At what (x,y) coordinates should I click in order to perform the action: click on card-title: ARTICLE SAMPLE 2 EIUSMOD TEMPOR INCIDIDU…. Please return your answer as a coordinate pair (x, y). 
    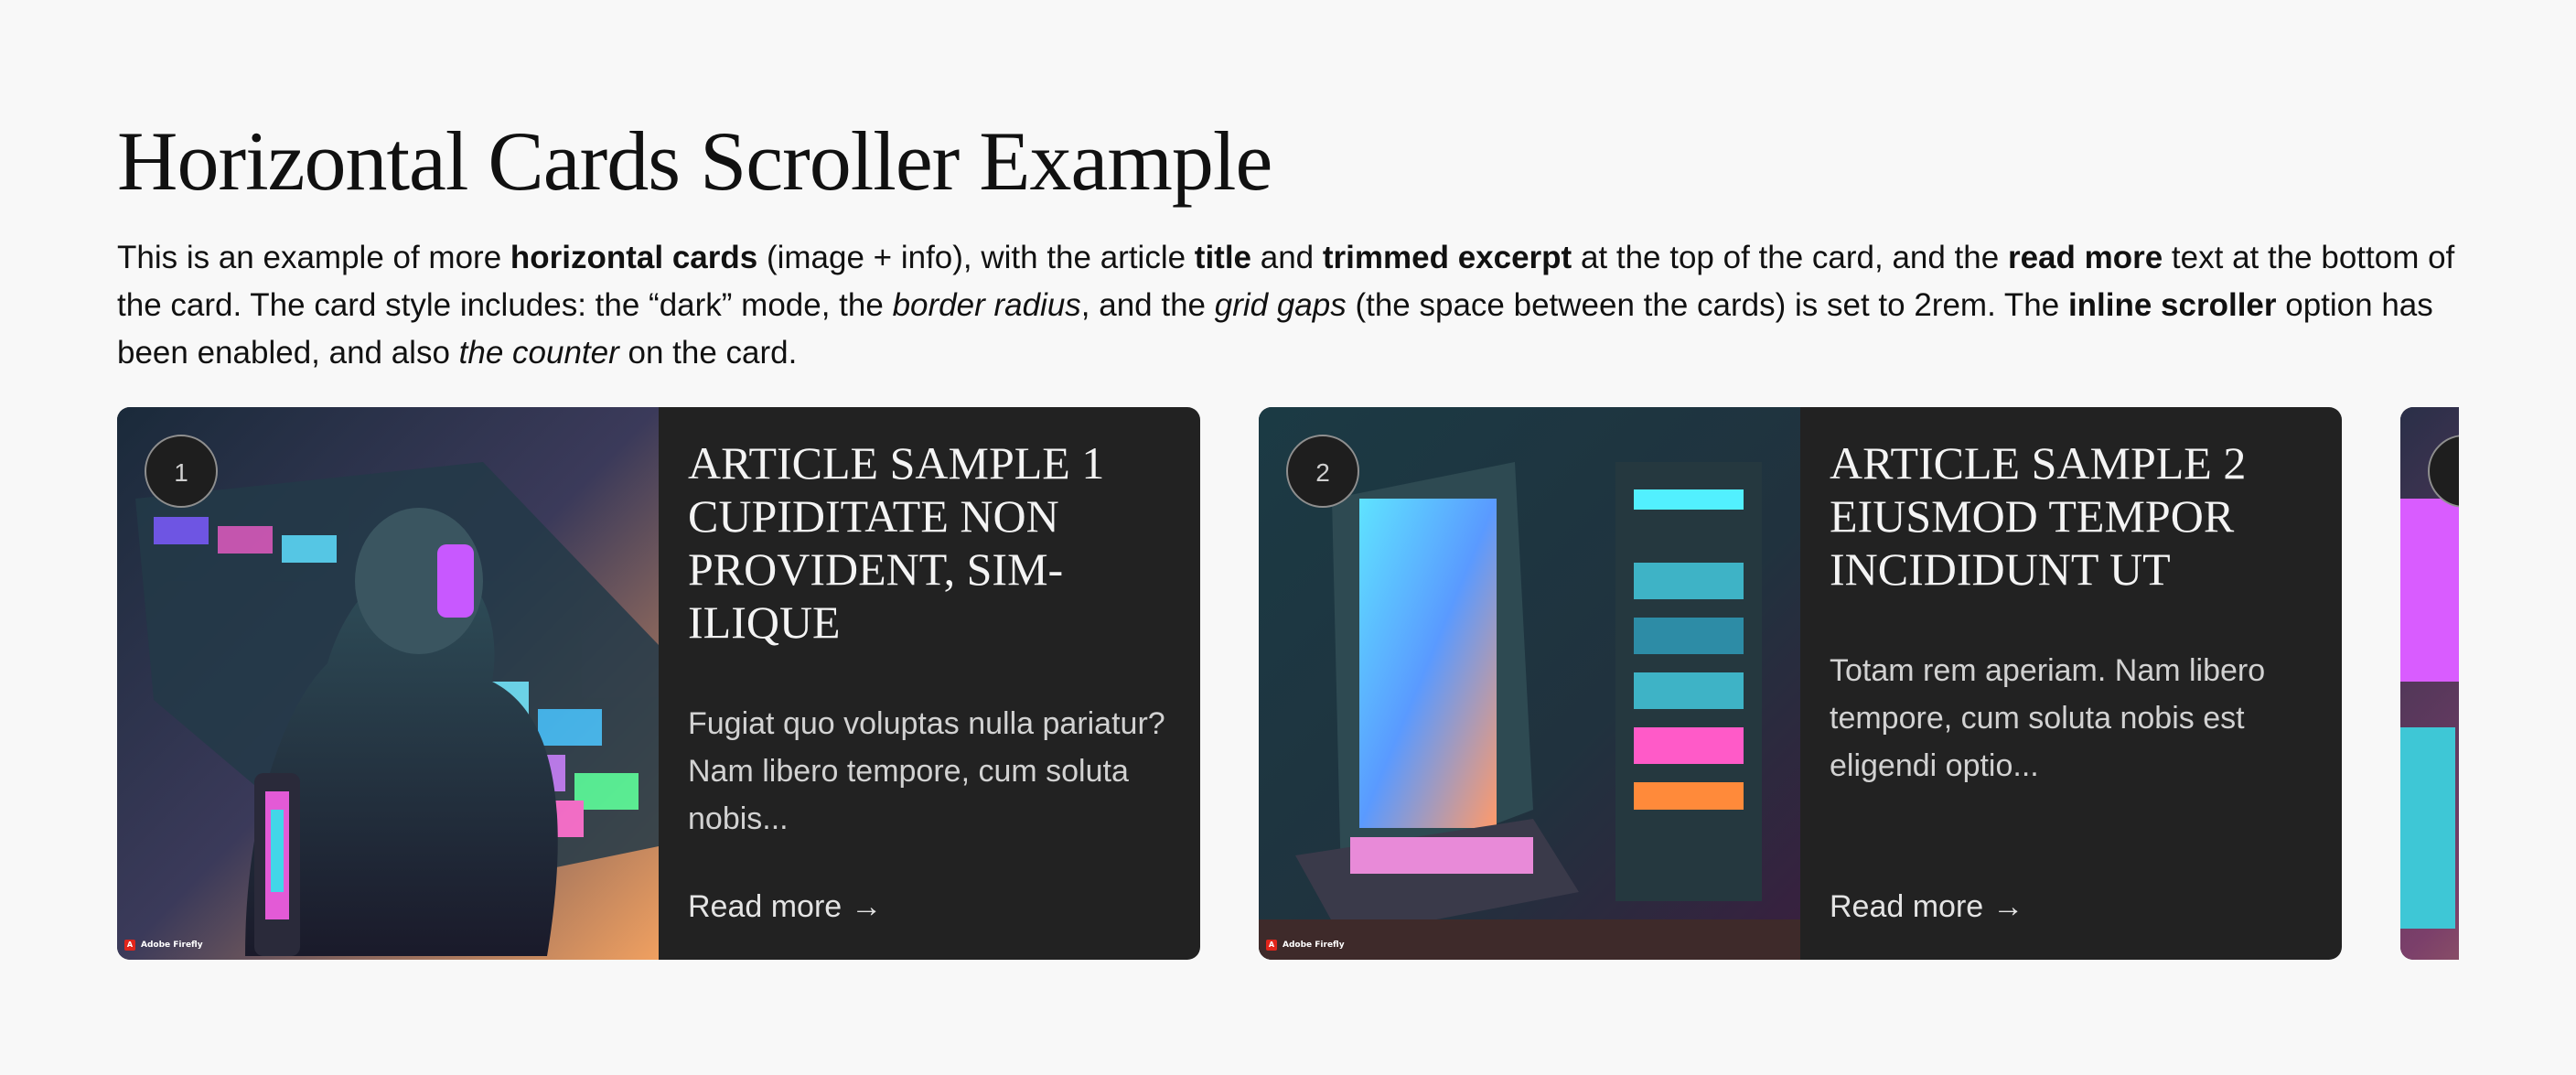
    Looking at the image, I should click on (2072, 516).